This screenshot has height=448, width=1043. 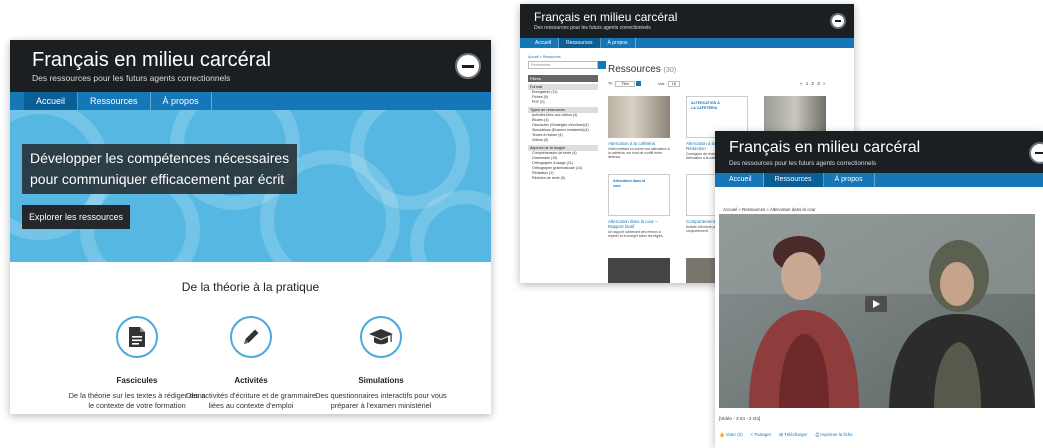 What do you see at coordinates (817, 434) in the screenshot?
I see `print-icon: ⎙` at bounding box center [817, 434].